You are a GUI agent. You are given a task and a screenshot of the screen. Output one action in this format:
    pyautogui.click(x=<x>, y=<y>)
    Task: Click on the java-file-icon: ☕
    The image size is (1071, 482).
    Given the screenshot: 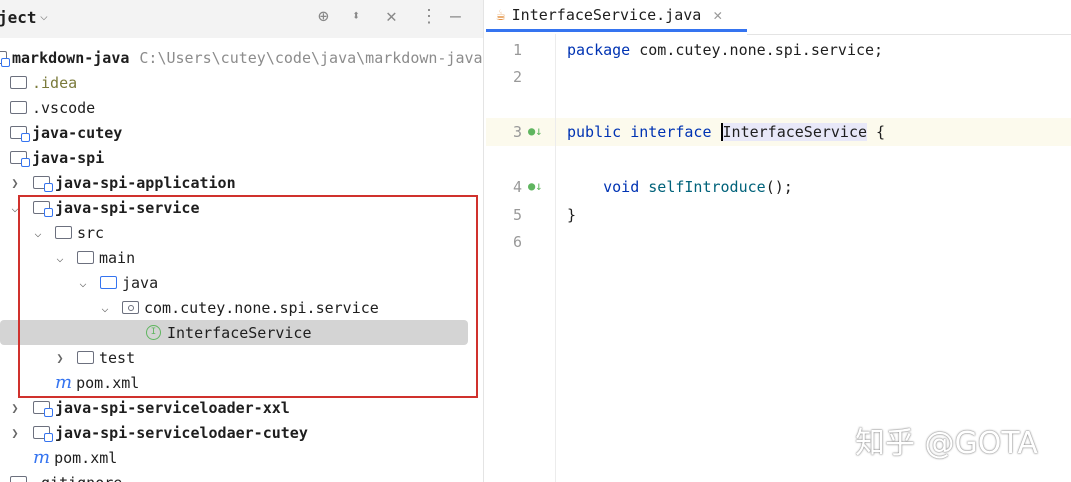 What is the action you would take?
    pyautogui.click(x=501, y=14)
    